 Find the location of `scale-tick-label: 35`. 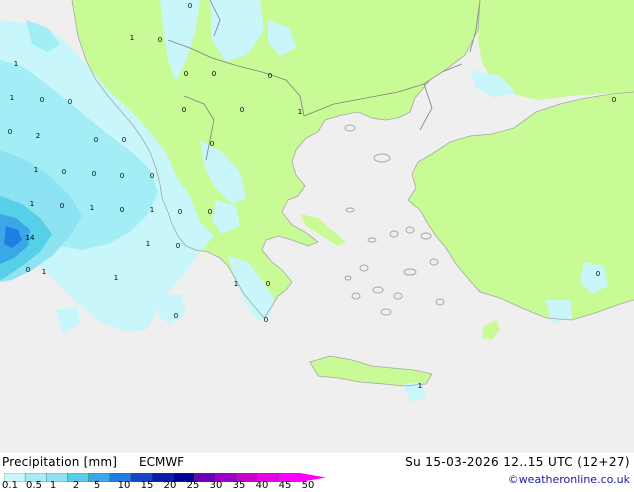

scale-tick-label: 35 is located at coordinates (239, 485).